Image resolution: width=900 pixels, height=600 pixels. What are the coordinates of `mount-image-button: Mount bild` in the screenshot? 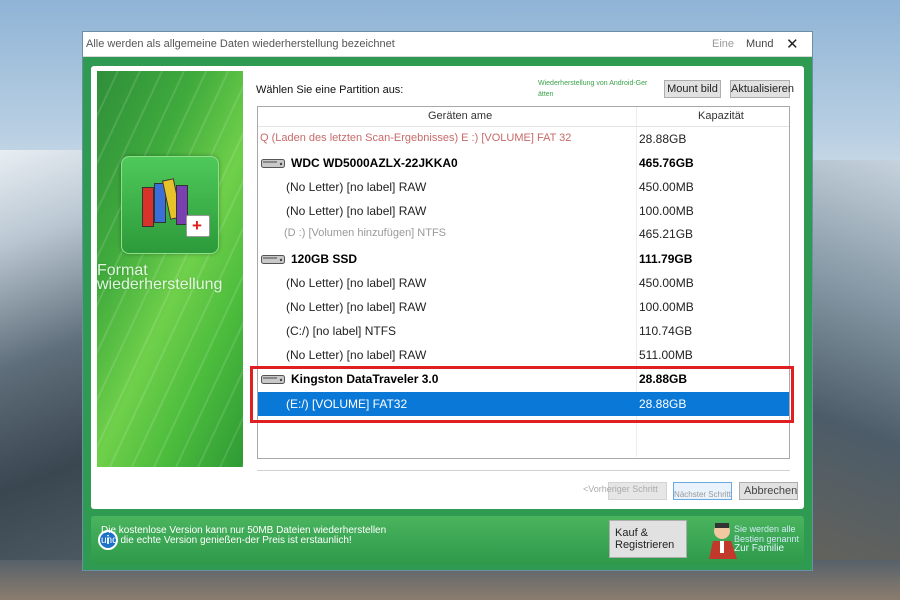 It's located at (692, 89).